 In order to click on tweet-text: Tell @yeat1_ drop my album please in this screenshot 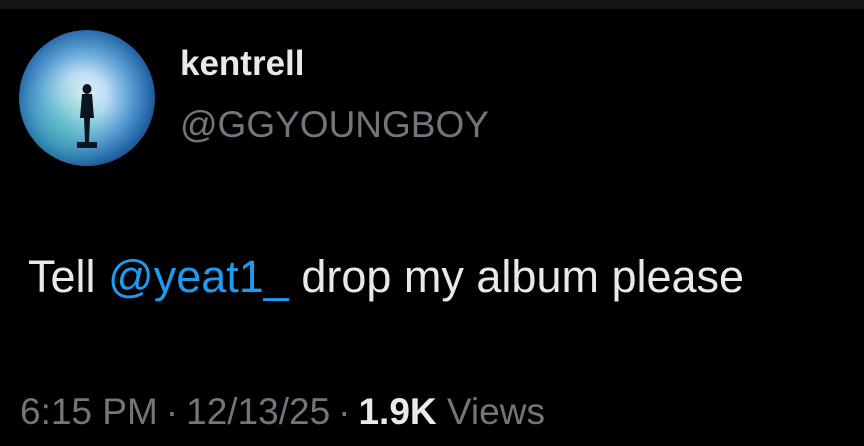, I will do `click(386, 276)`.